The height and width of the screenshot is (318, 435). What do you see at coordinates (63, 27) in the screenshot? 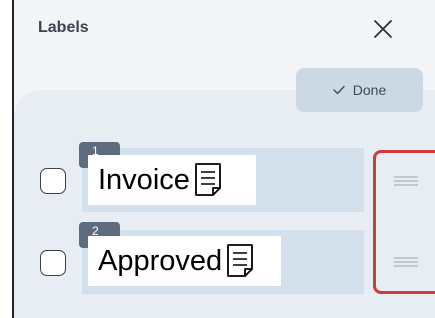
I see `page-title: Labels` at bounding box center [63, 27].